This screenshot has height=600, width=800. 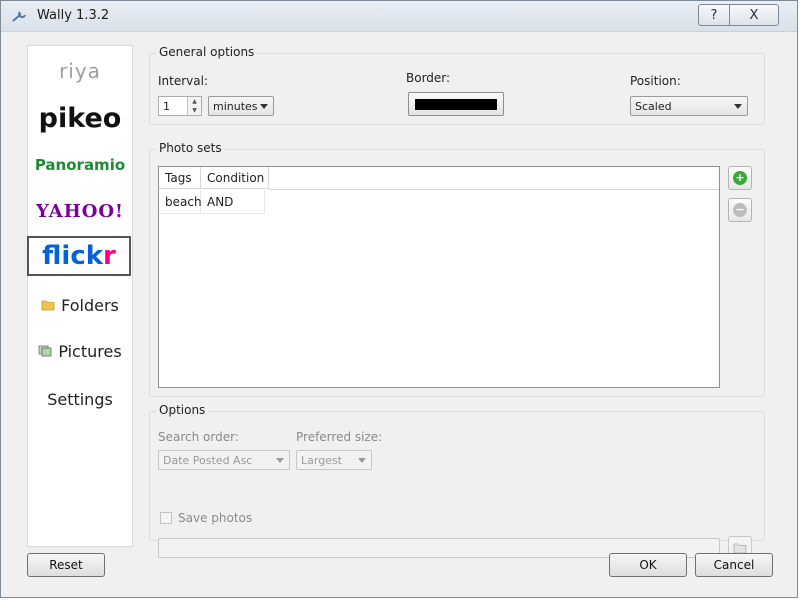 I want to click on position-select: Scaled, so click(x=689, y=106).